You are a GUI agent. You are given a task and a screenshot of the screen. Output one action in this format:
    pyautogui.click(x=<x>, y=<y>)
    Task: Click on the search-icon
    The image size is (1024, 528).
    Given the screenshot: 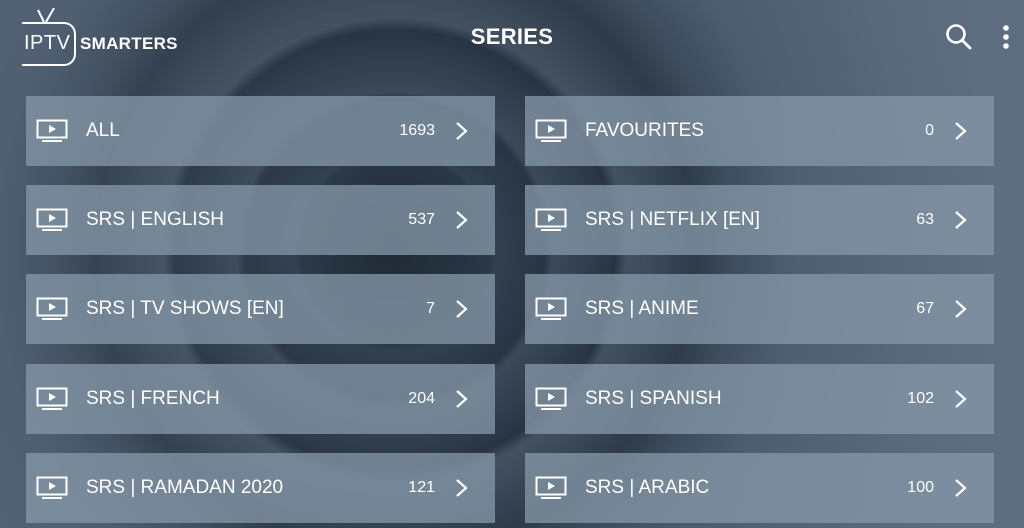 What is the action you would take?
    pyautogui.click(x=959, y=37)
    